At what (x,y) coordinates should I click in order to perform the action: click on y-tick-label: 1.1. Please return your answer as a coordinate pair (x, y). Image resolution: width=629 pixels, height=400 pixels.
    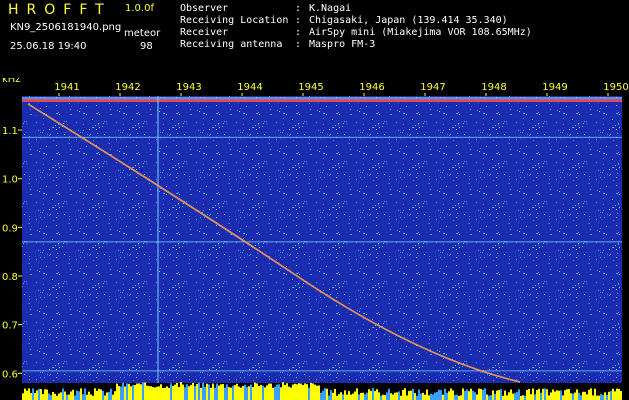
    Looking at the image, I should click on (10, 131).